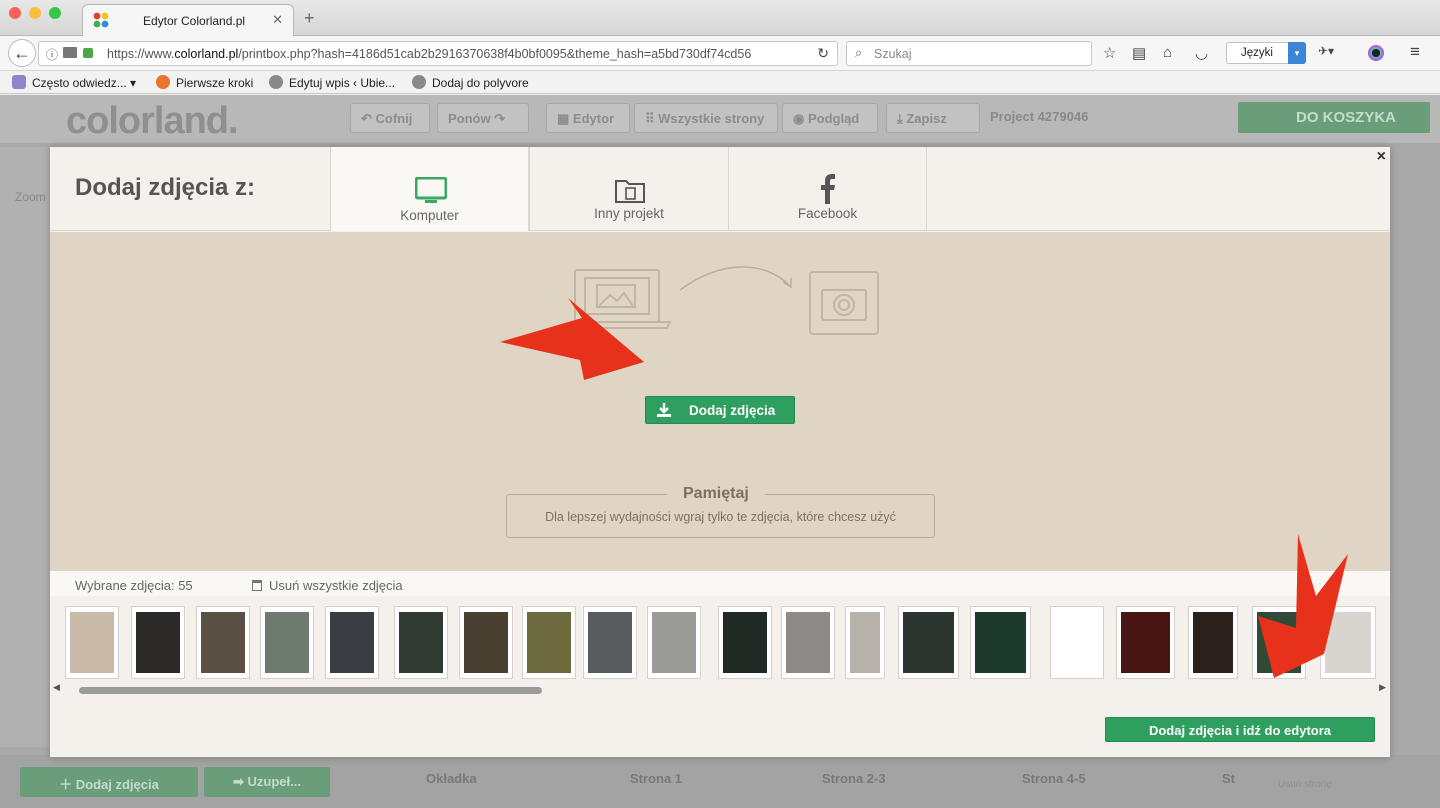  I want to click on page-1: Strona 1, so click(656, 778).